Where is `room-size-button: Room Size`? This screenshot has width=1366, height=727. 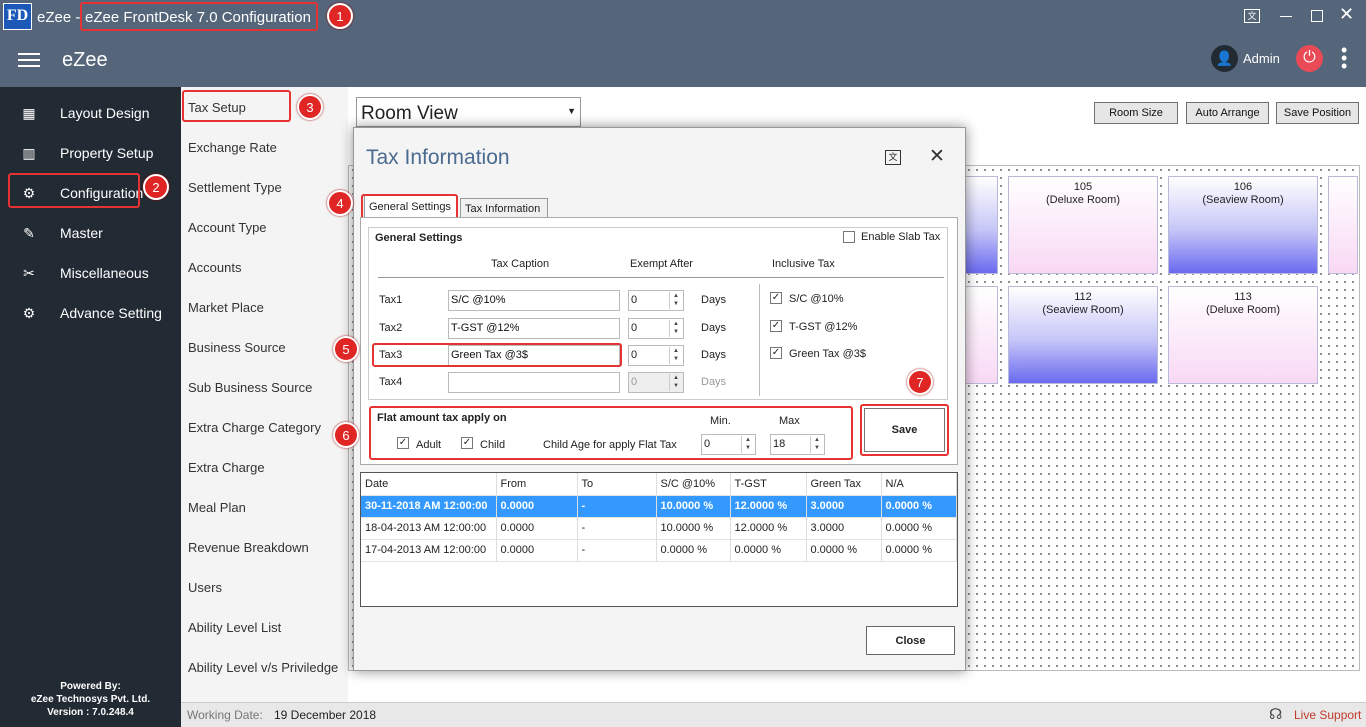
room-size-button: Room Size is located at coordinates (1136, 113).